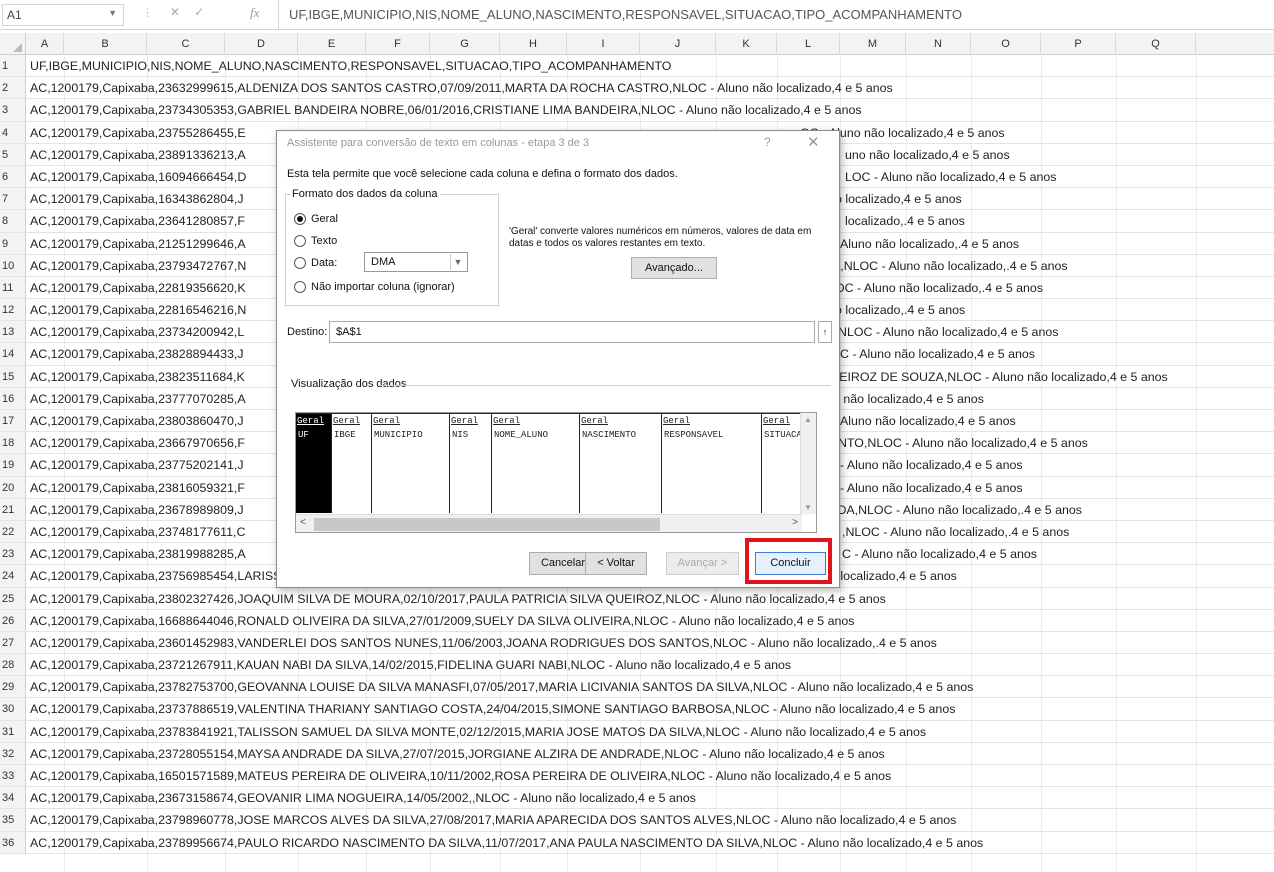  What do you see at coordinates (13, 88) in the screenshot?
I see `row-header: 2` at bounding box center [13, 88].